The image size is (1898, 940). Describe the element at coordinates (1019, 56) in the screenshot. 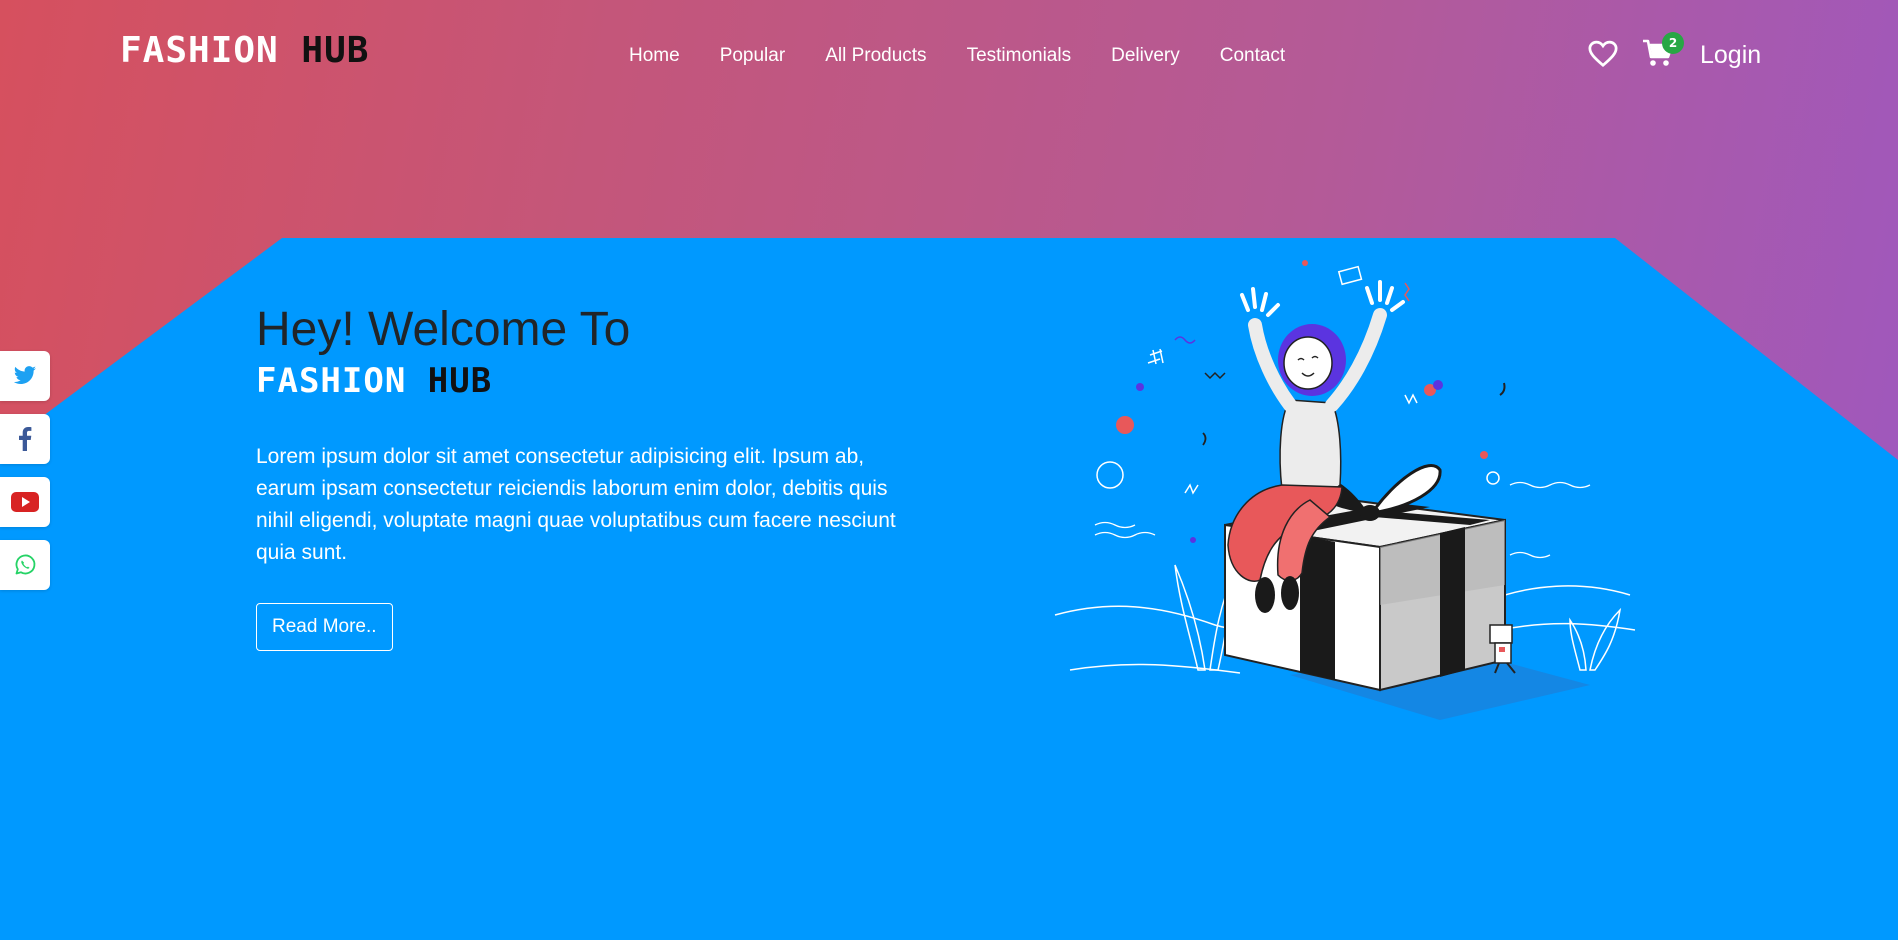

I see `nav-testimonials: Testimonials` at that location.